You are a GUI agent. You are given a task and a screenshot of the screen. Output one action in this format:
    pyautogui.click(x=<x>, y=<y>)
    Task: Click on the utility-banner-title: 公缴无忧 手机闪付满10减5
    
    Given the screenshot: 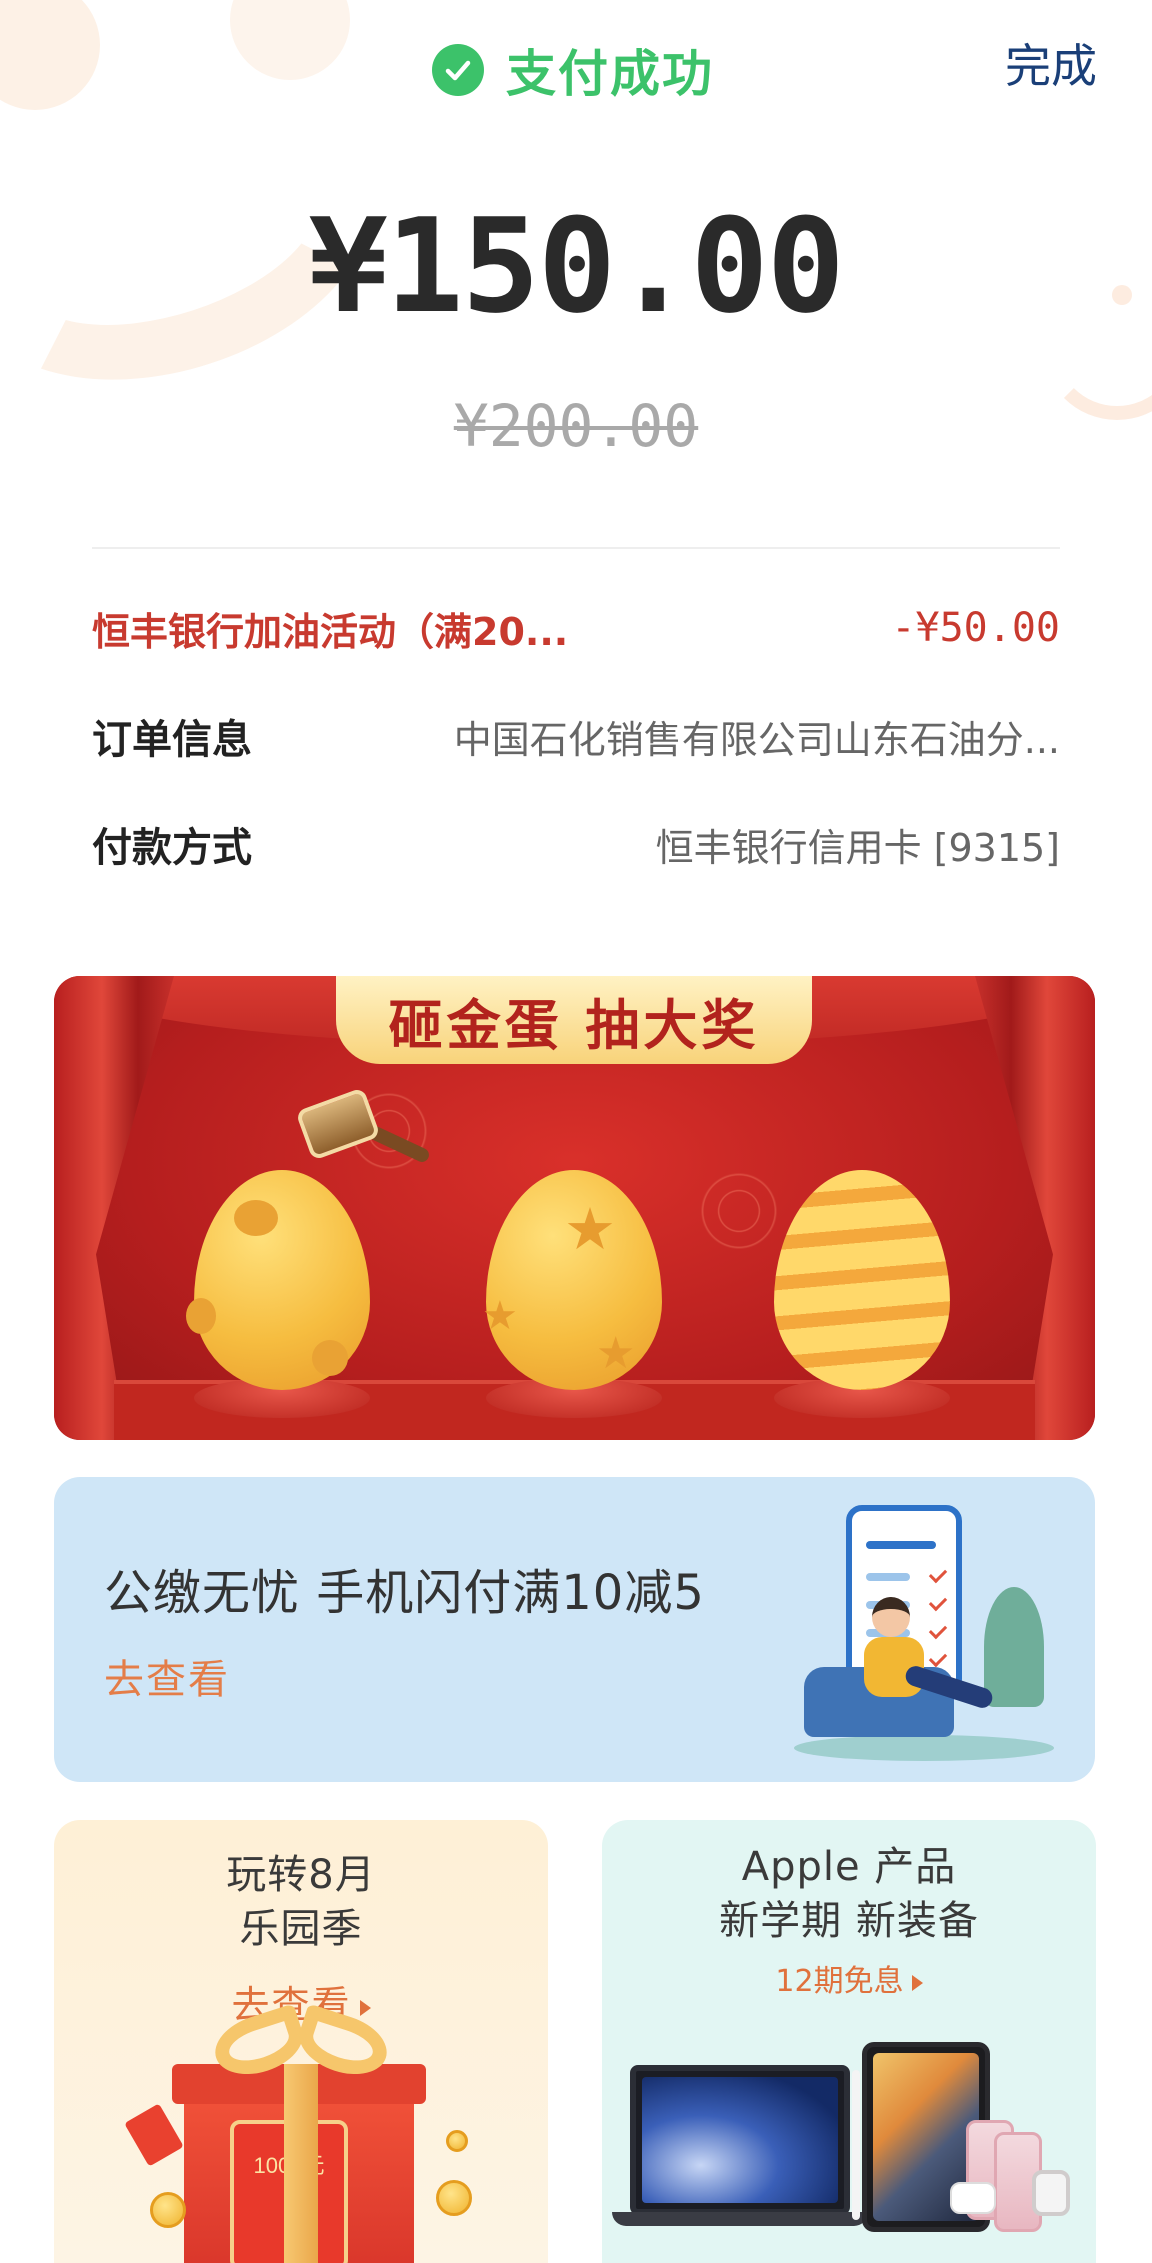 What is the action you would take?
    pyautogui.click(x=404, y=1593)
    